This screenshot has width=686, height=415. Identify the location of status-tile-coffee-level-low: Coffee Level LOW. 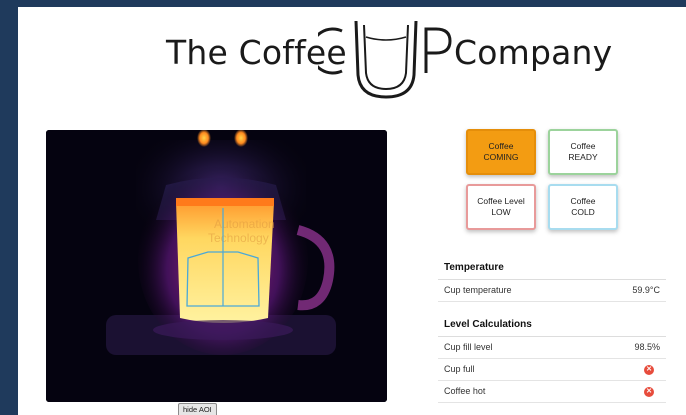
(501, 207).